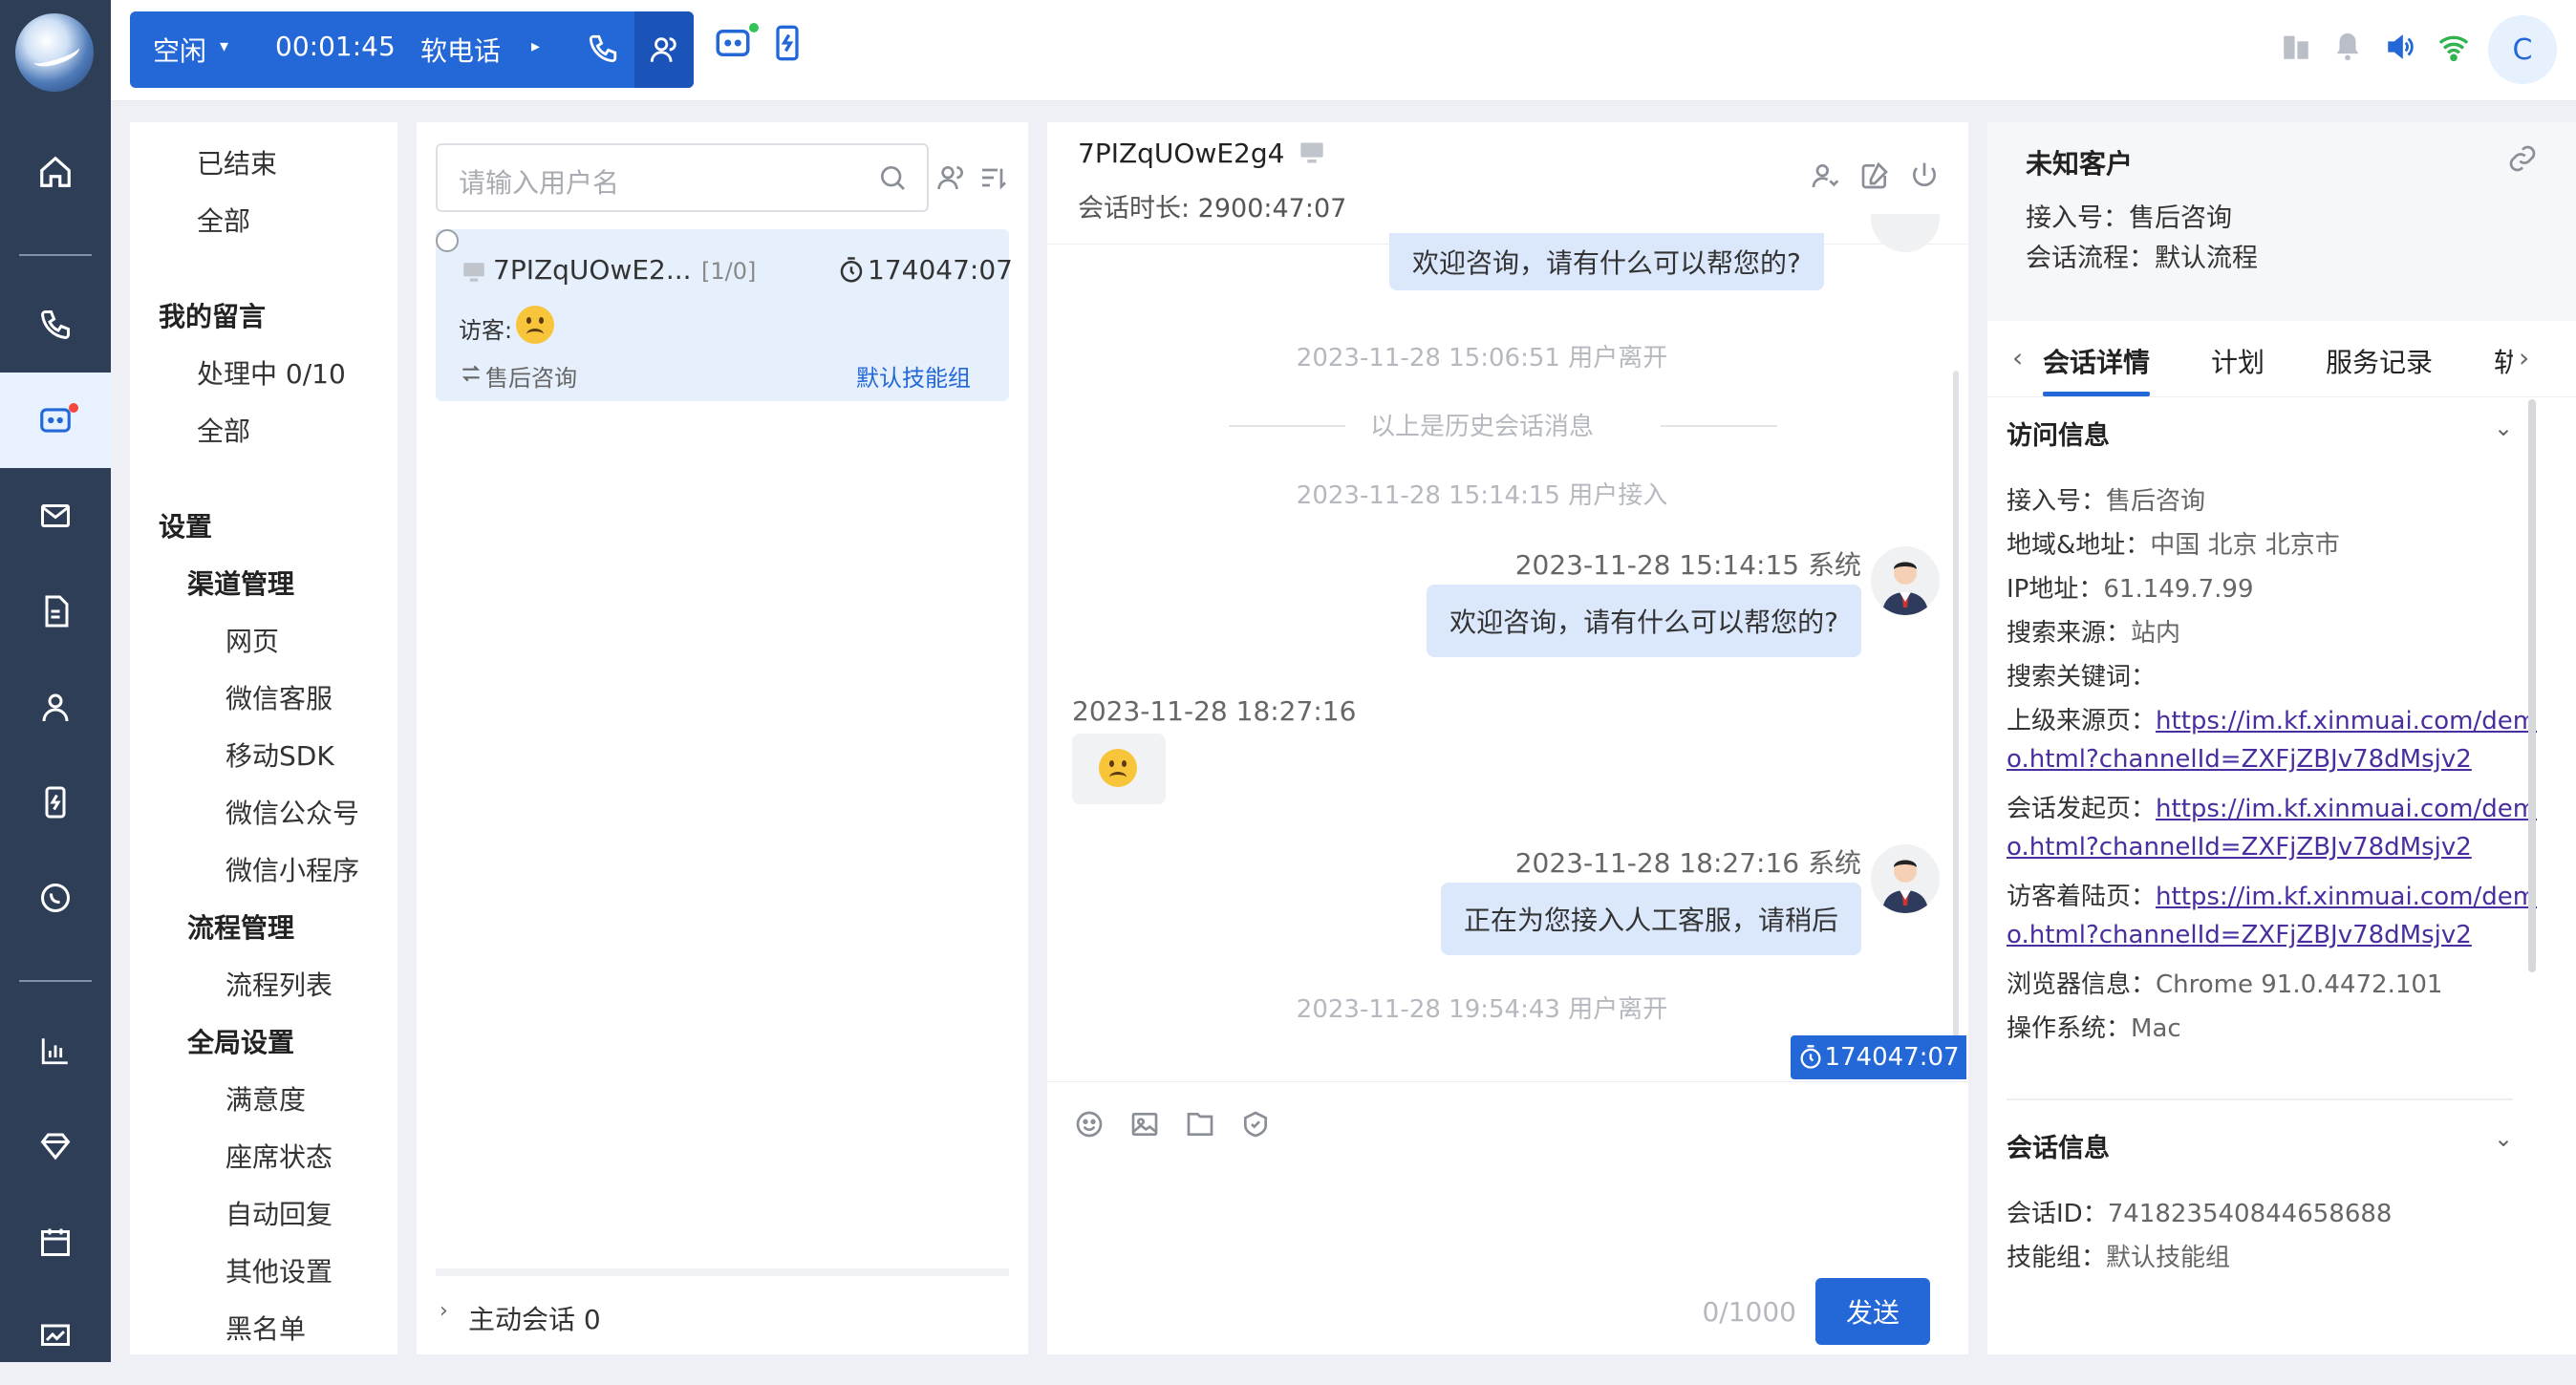 This screenshot has height=1385, width=2576. What do you see at coordinates (252, 640) in the screenshot?
I see `menu-web: 网页` at bounding box center [252, 640].